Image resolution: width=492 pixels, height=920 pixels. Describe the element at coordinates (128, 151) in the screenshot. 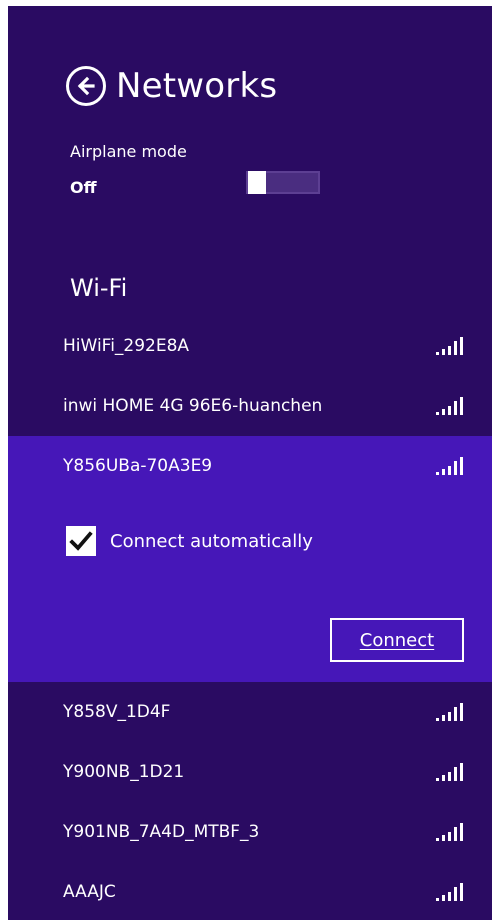

I see `airplane-mode-label: Airplane mode` at that location.